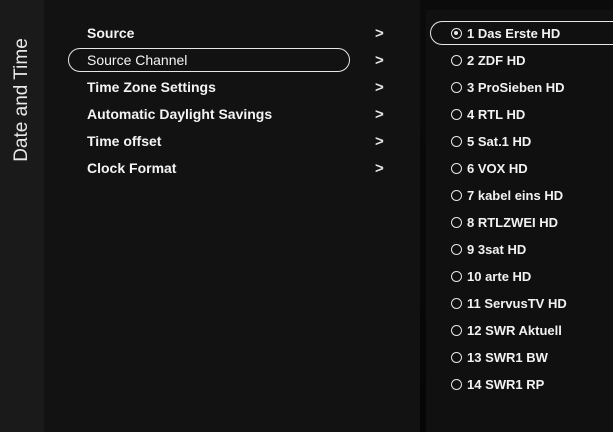 The width and height of the screenshot is (613, 432). I want to click on channel-item: 6 VOX HD, so click(519, 168).